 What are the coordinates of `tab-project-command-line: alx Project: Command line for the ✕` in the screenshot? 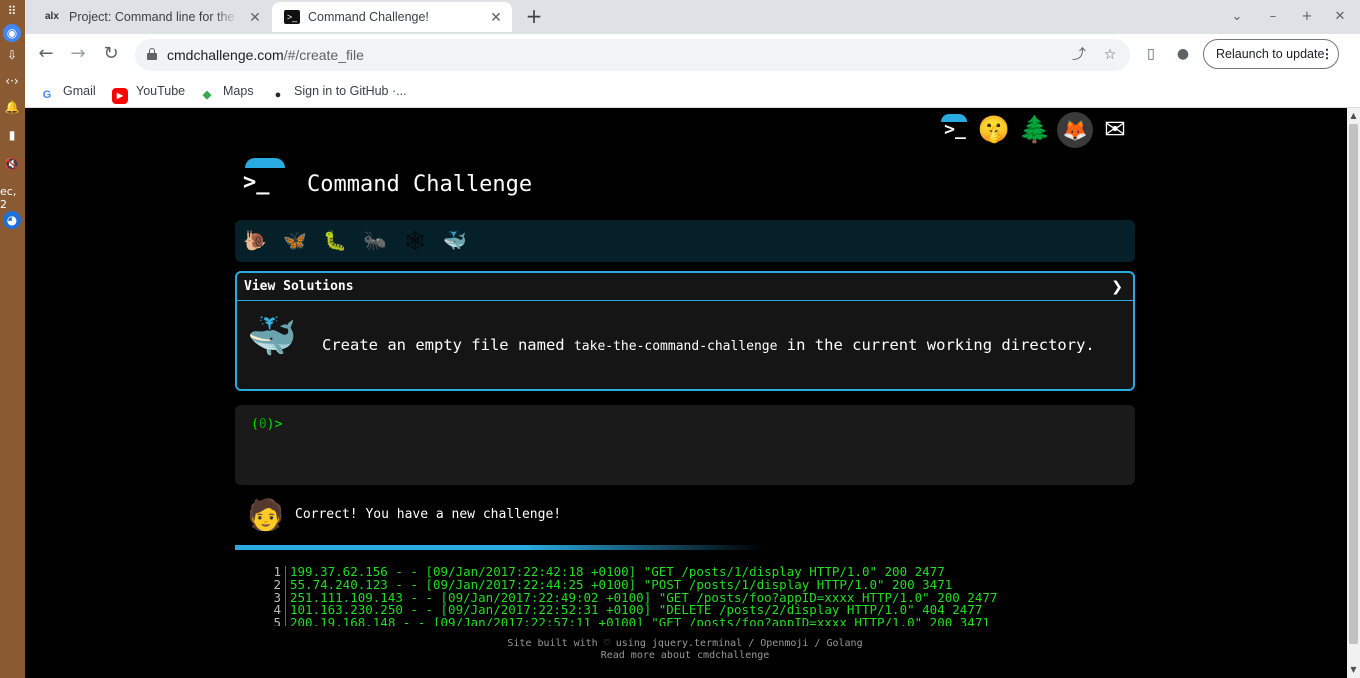 It's located at (152, 17).